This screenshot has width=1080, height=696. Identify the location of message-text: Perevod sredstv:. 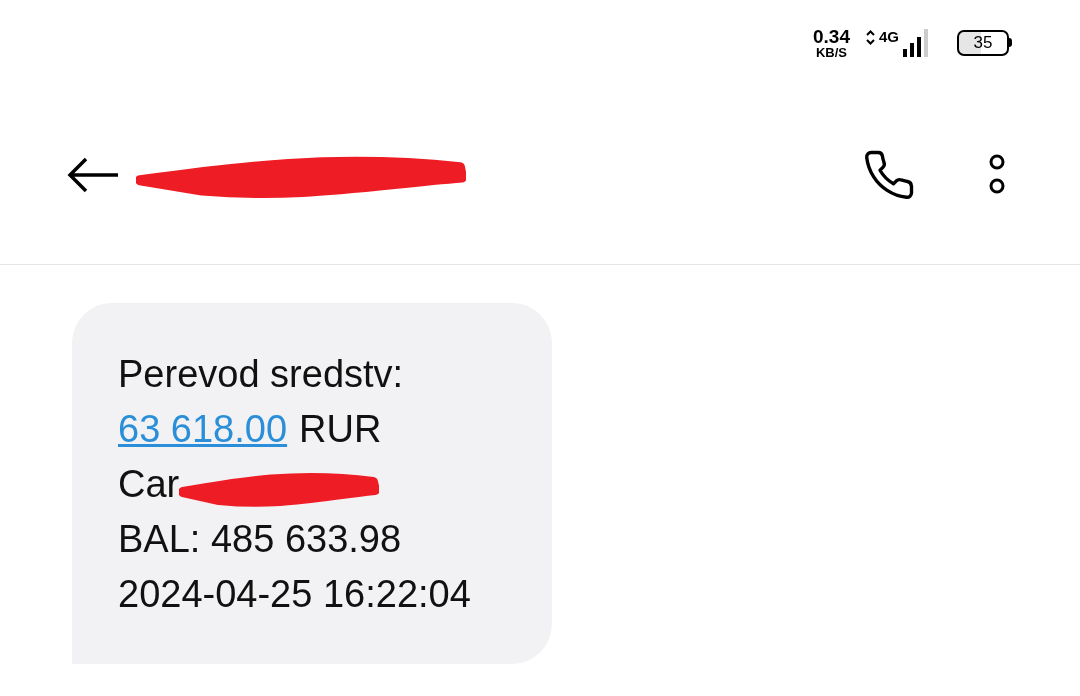
(261, 374).